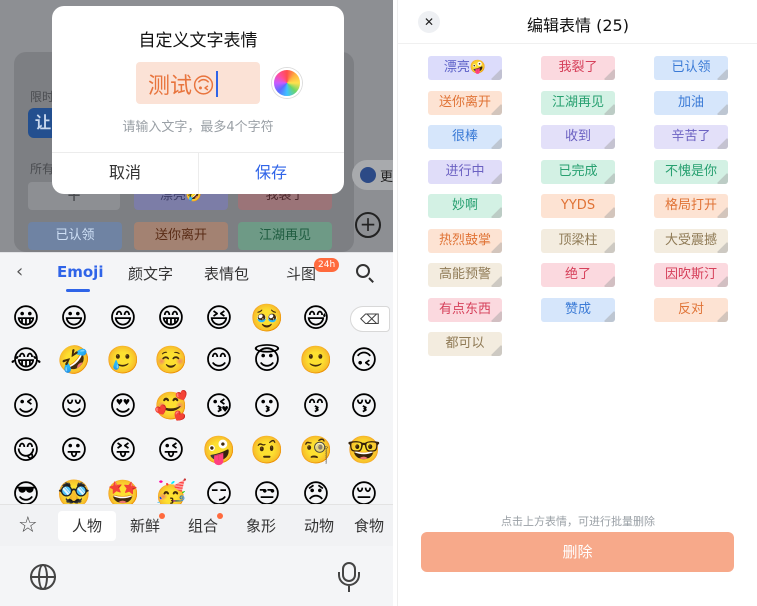  I want to click on backspace-icon: ⌫, so click(370, 319).